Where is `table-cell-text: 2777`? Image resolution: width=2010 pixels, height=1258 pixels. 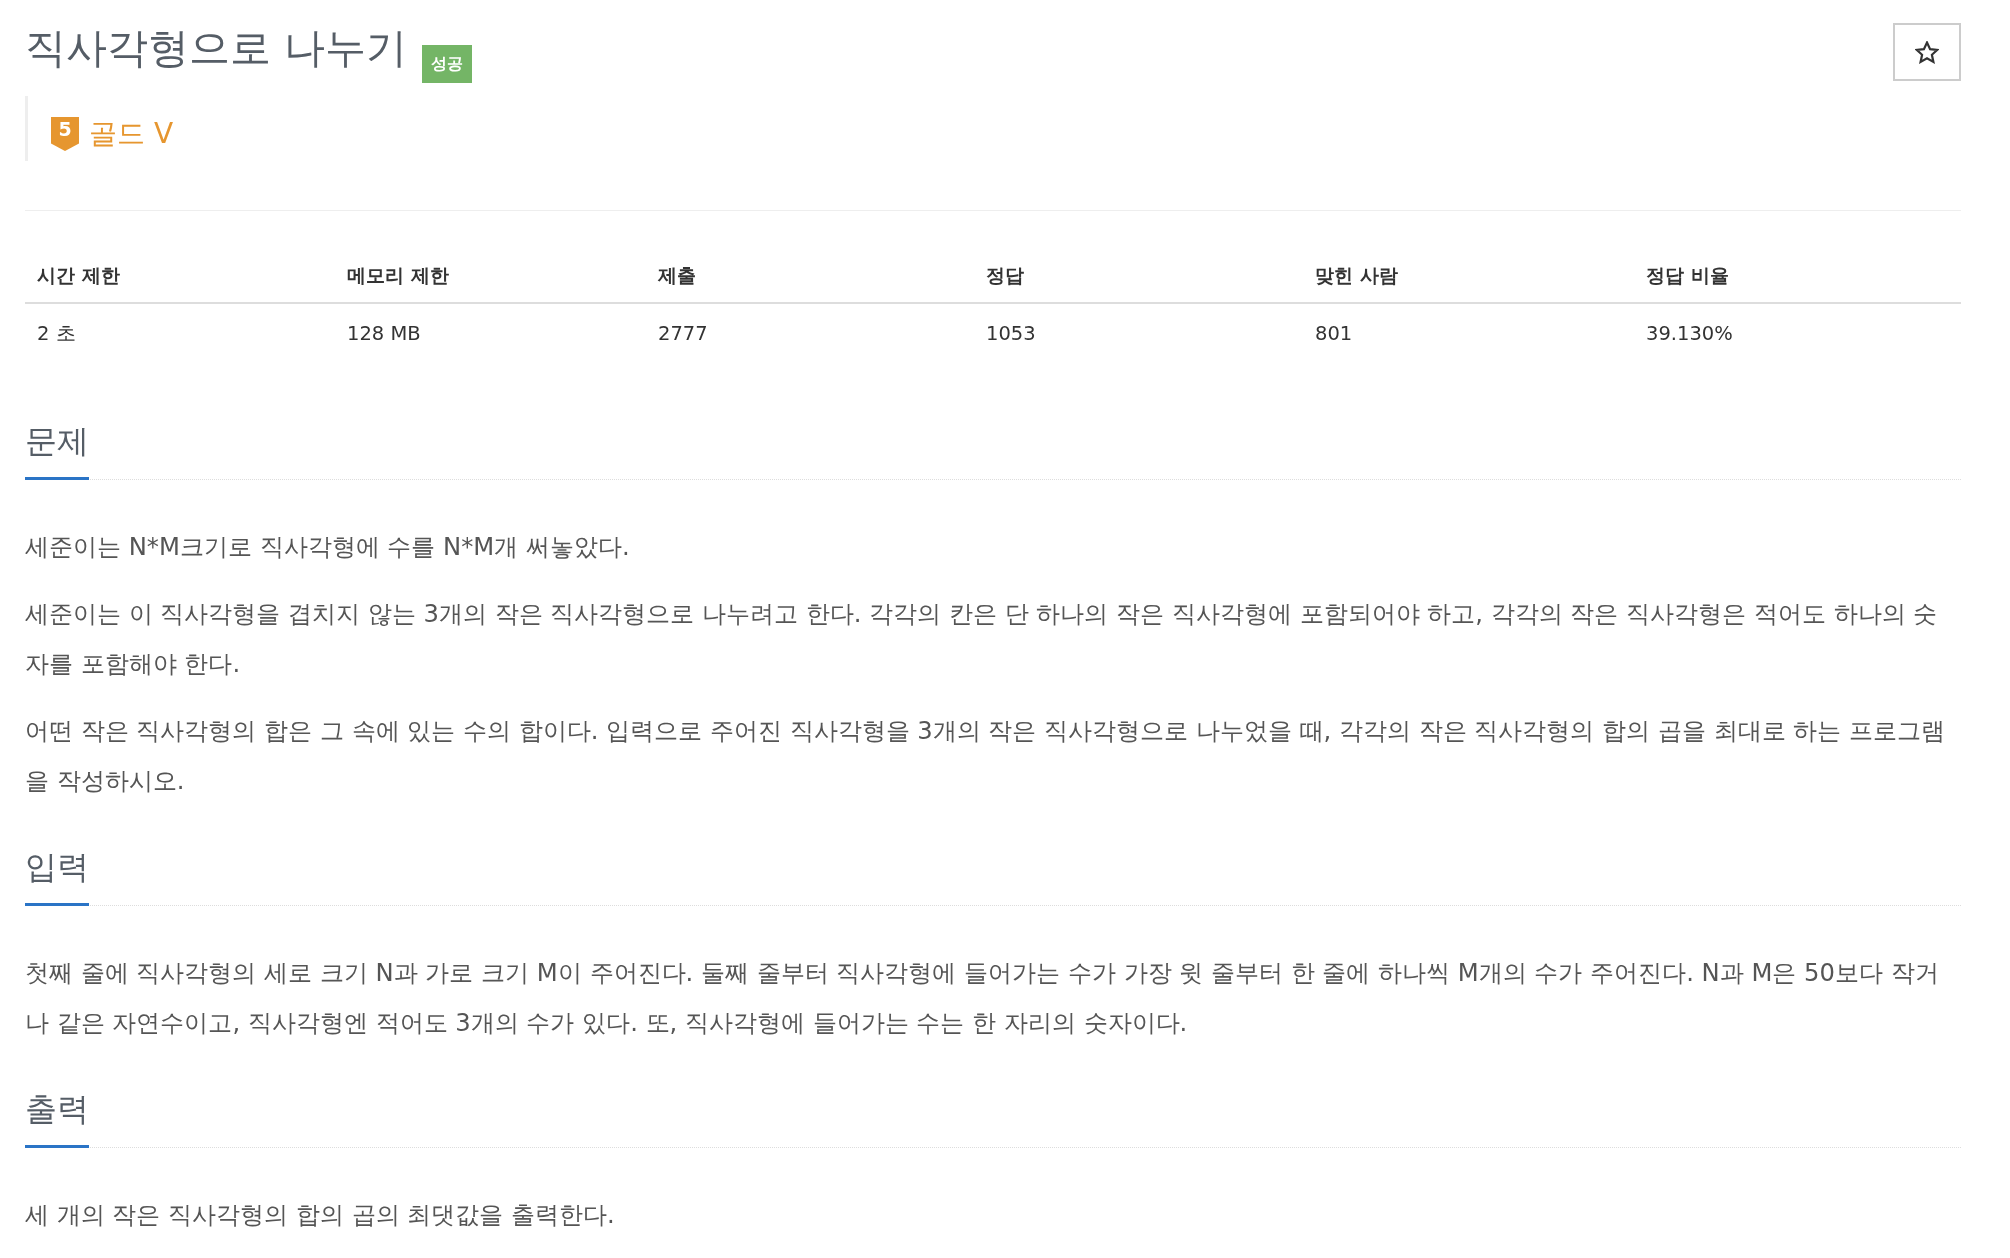 table-cell-text: 2777 is located at coordinates (683, 333).